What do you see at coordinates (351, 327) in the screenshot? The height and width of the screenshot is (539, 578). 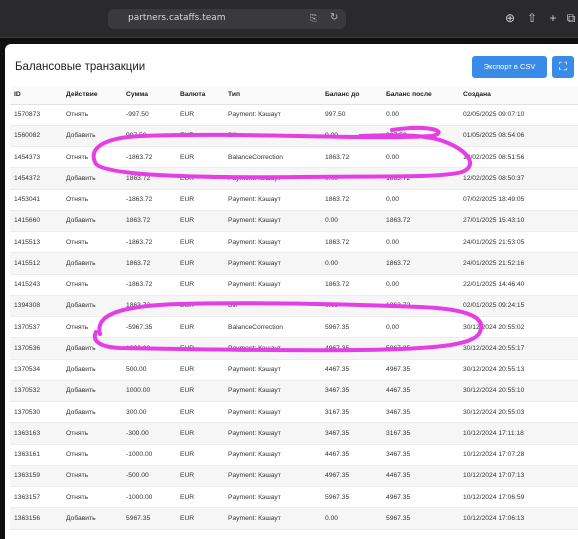 I see `cell-balance-before: 5967.35` at bounding box center [351, 327].